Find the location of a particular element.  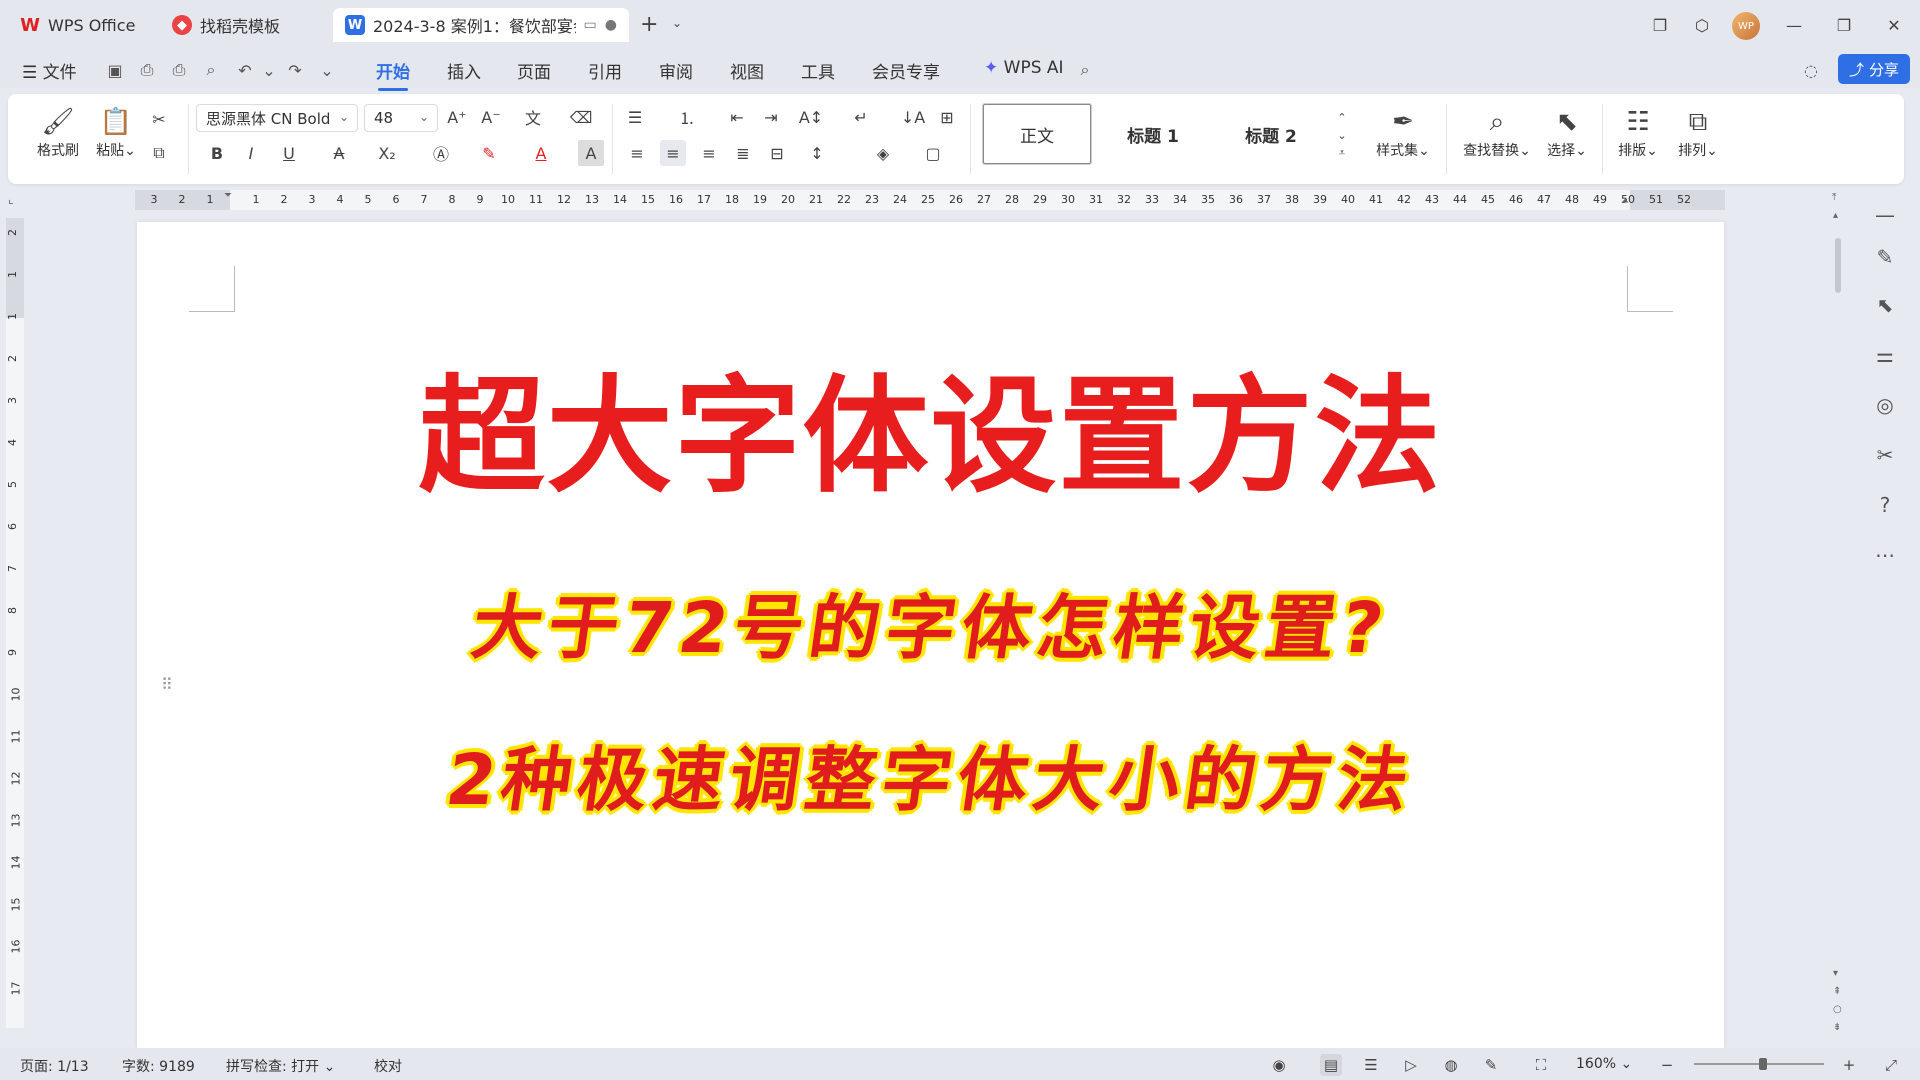

bold-button: B is located at coordinates (217, 153).